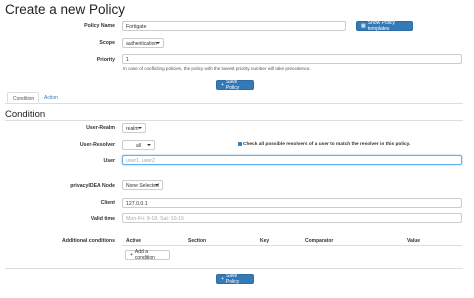  I want to click on privacyidea-node-select: None Selected, so click(142, 185).